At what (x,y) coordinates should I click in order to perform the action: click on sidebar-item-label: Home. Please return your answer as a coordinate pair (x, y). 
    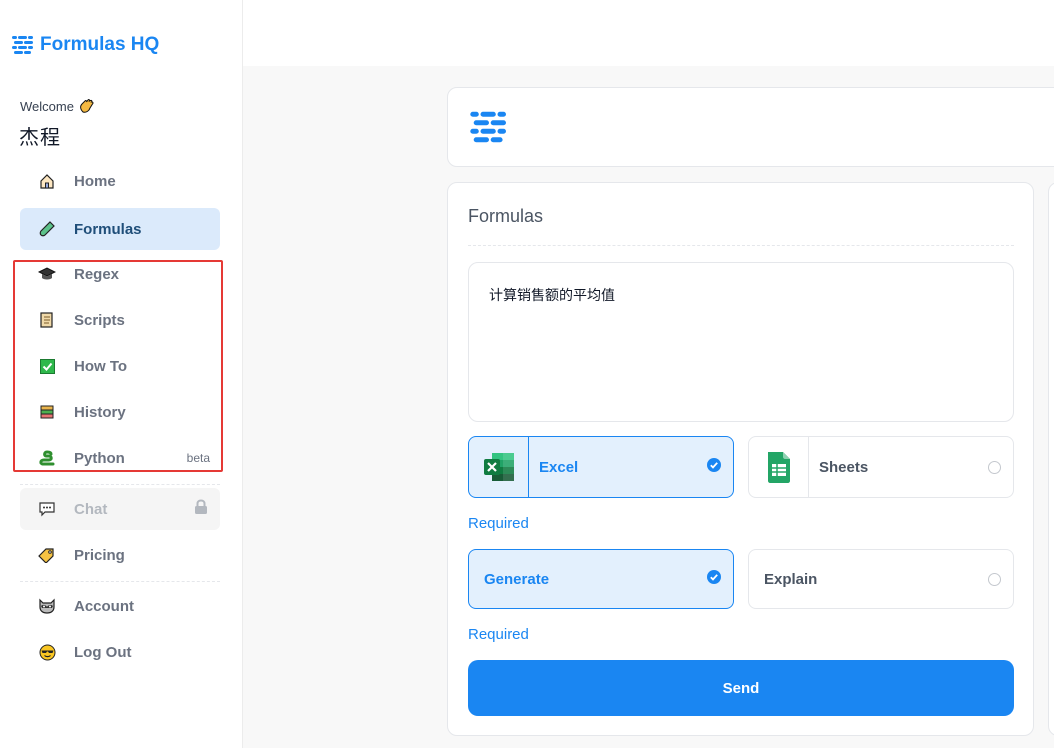
    Looking at the image, I should click on (95, 181).